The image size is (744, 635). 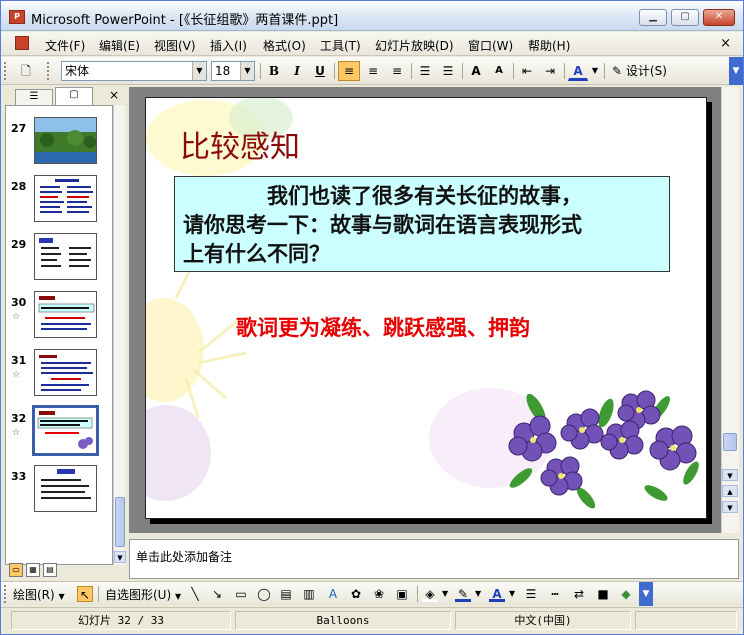 I want to click on menu-tools: 工具(T), so click(x=340, y=45).